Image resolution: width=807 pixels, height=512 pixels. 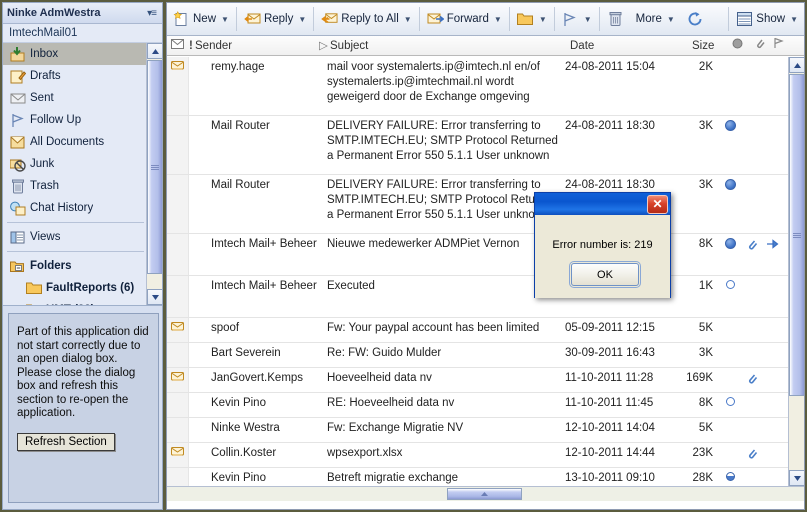 I want to click on sidebar-item-views: Views, so click(x=75, y=237).